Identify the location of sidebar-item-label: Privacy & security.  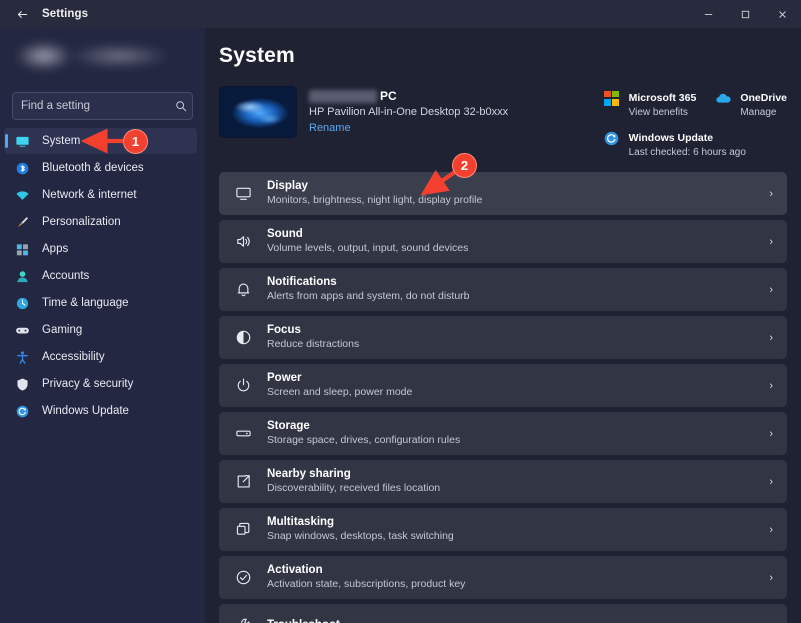
(88, 384).